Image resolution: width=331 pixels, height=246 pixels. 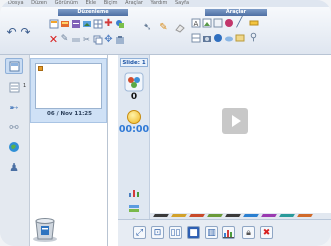 What do you see at coordinates (86, 23) in the screenshot?
I see `image-icon` at bounding box center [86, 23].